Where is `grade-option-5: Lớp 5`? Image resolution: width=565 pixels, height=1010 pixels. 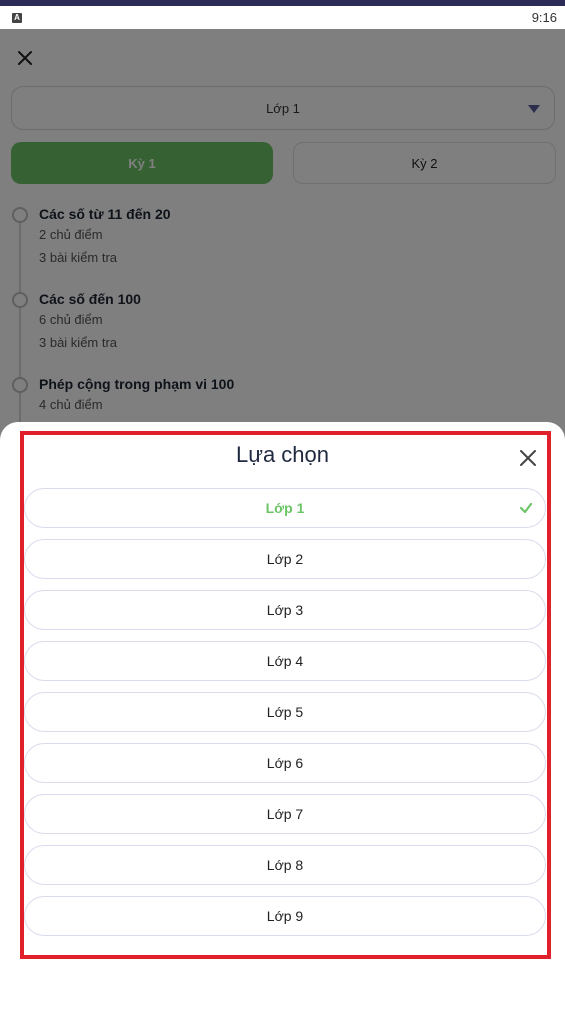
grade-option-5: Lớp 5 is located at coordinates (285, 712).